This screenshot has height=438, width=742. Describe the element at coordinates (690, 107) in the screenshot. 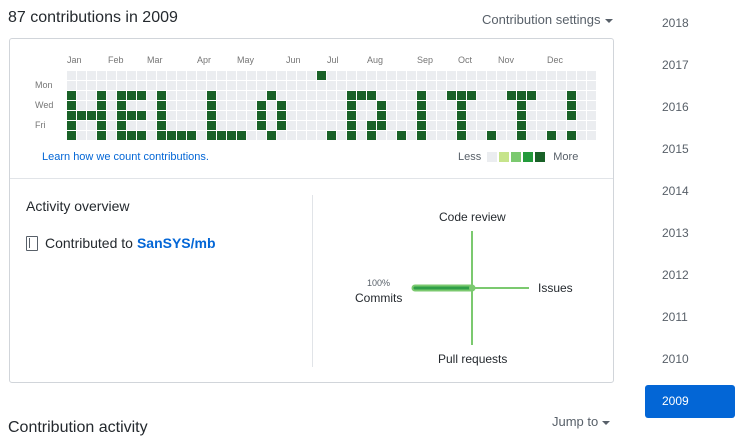

I see `year-link: 2016` at that location.